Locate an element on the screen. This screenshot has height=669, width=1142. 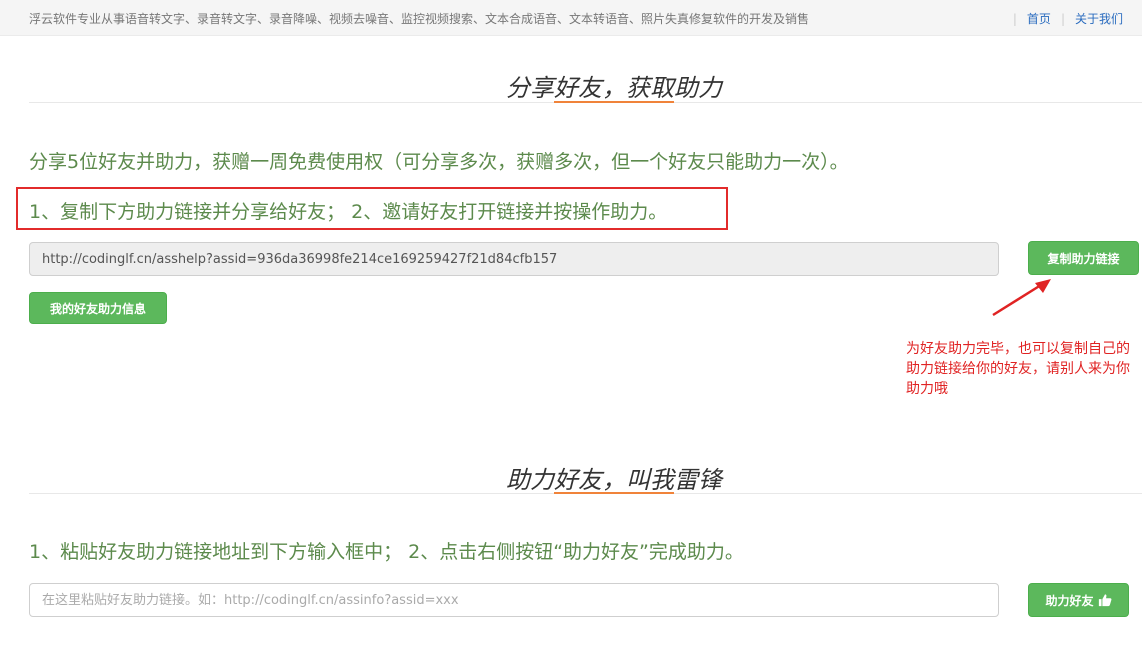
nav-about-link: 关于我们 is located at coordinates (1099, 18).